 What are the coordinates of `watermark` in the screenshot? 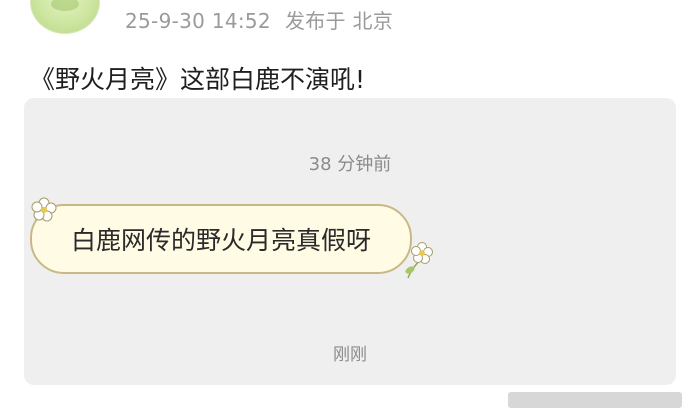 It's located at (595, 400).